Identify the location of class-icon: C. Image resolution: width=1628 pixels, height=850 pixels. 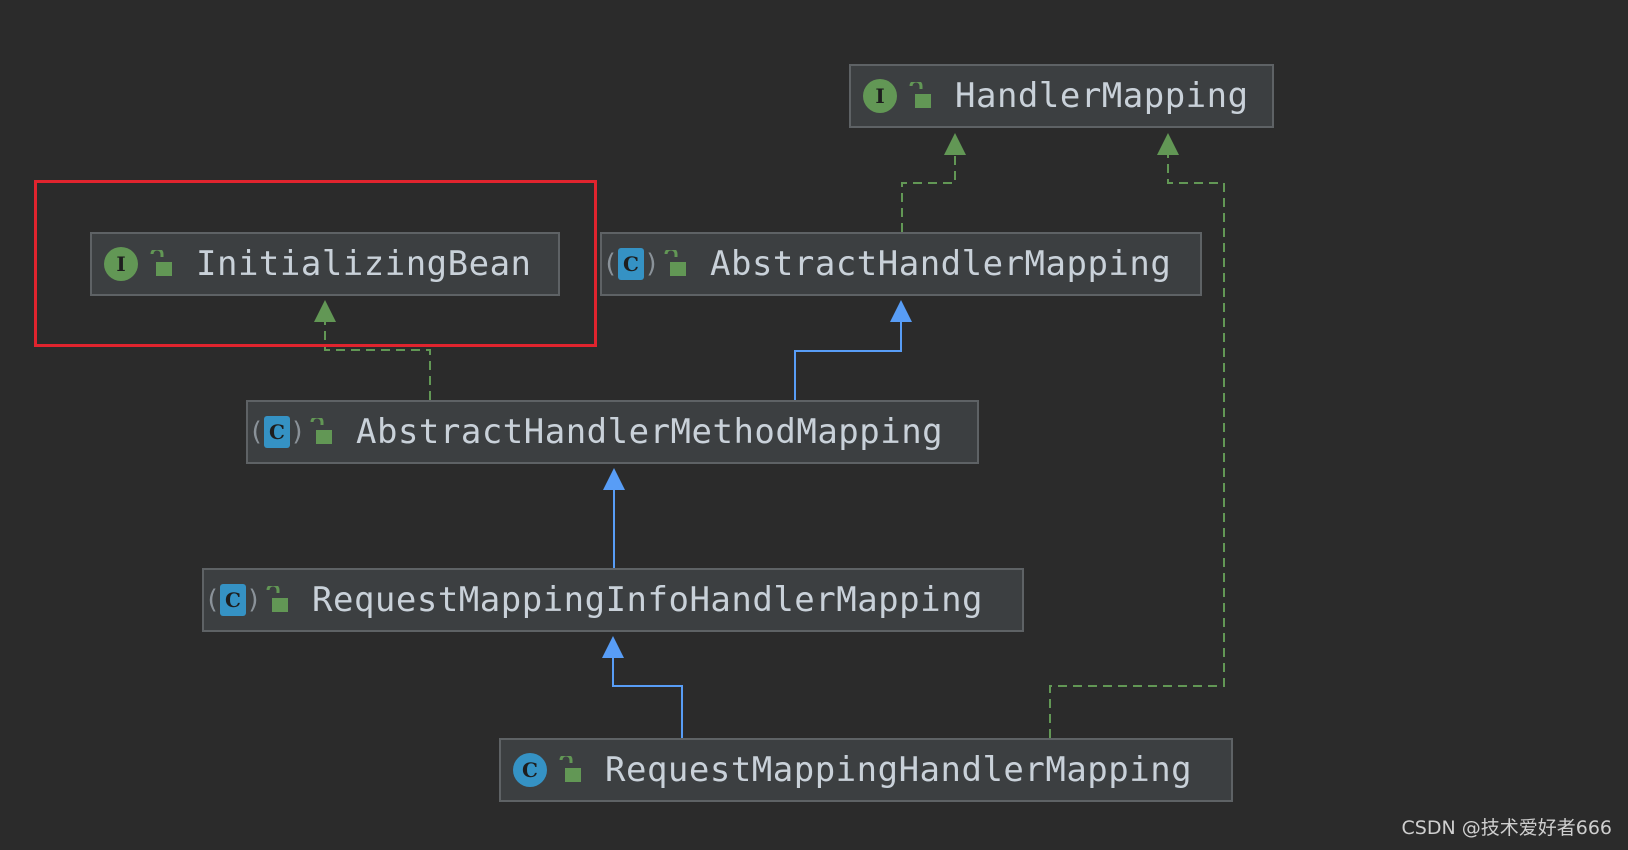
(530, 770).